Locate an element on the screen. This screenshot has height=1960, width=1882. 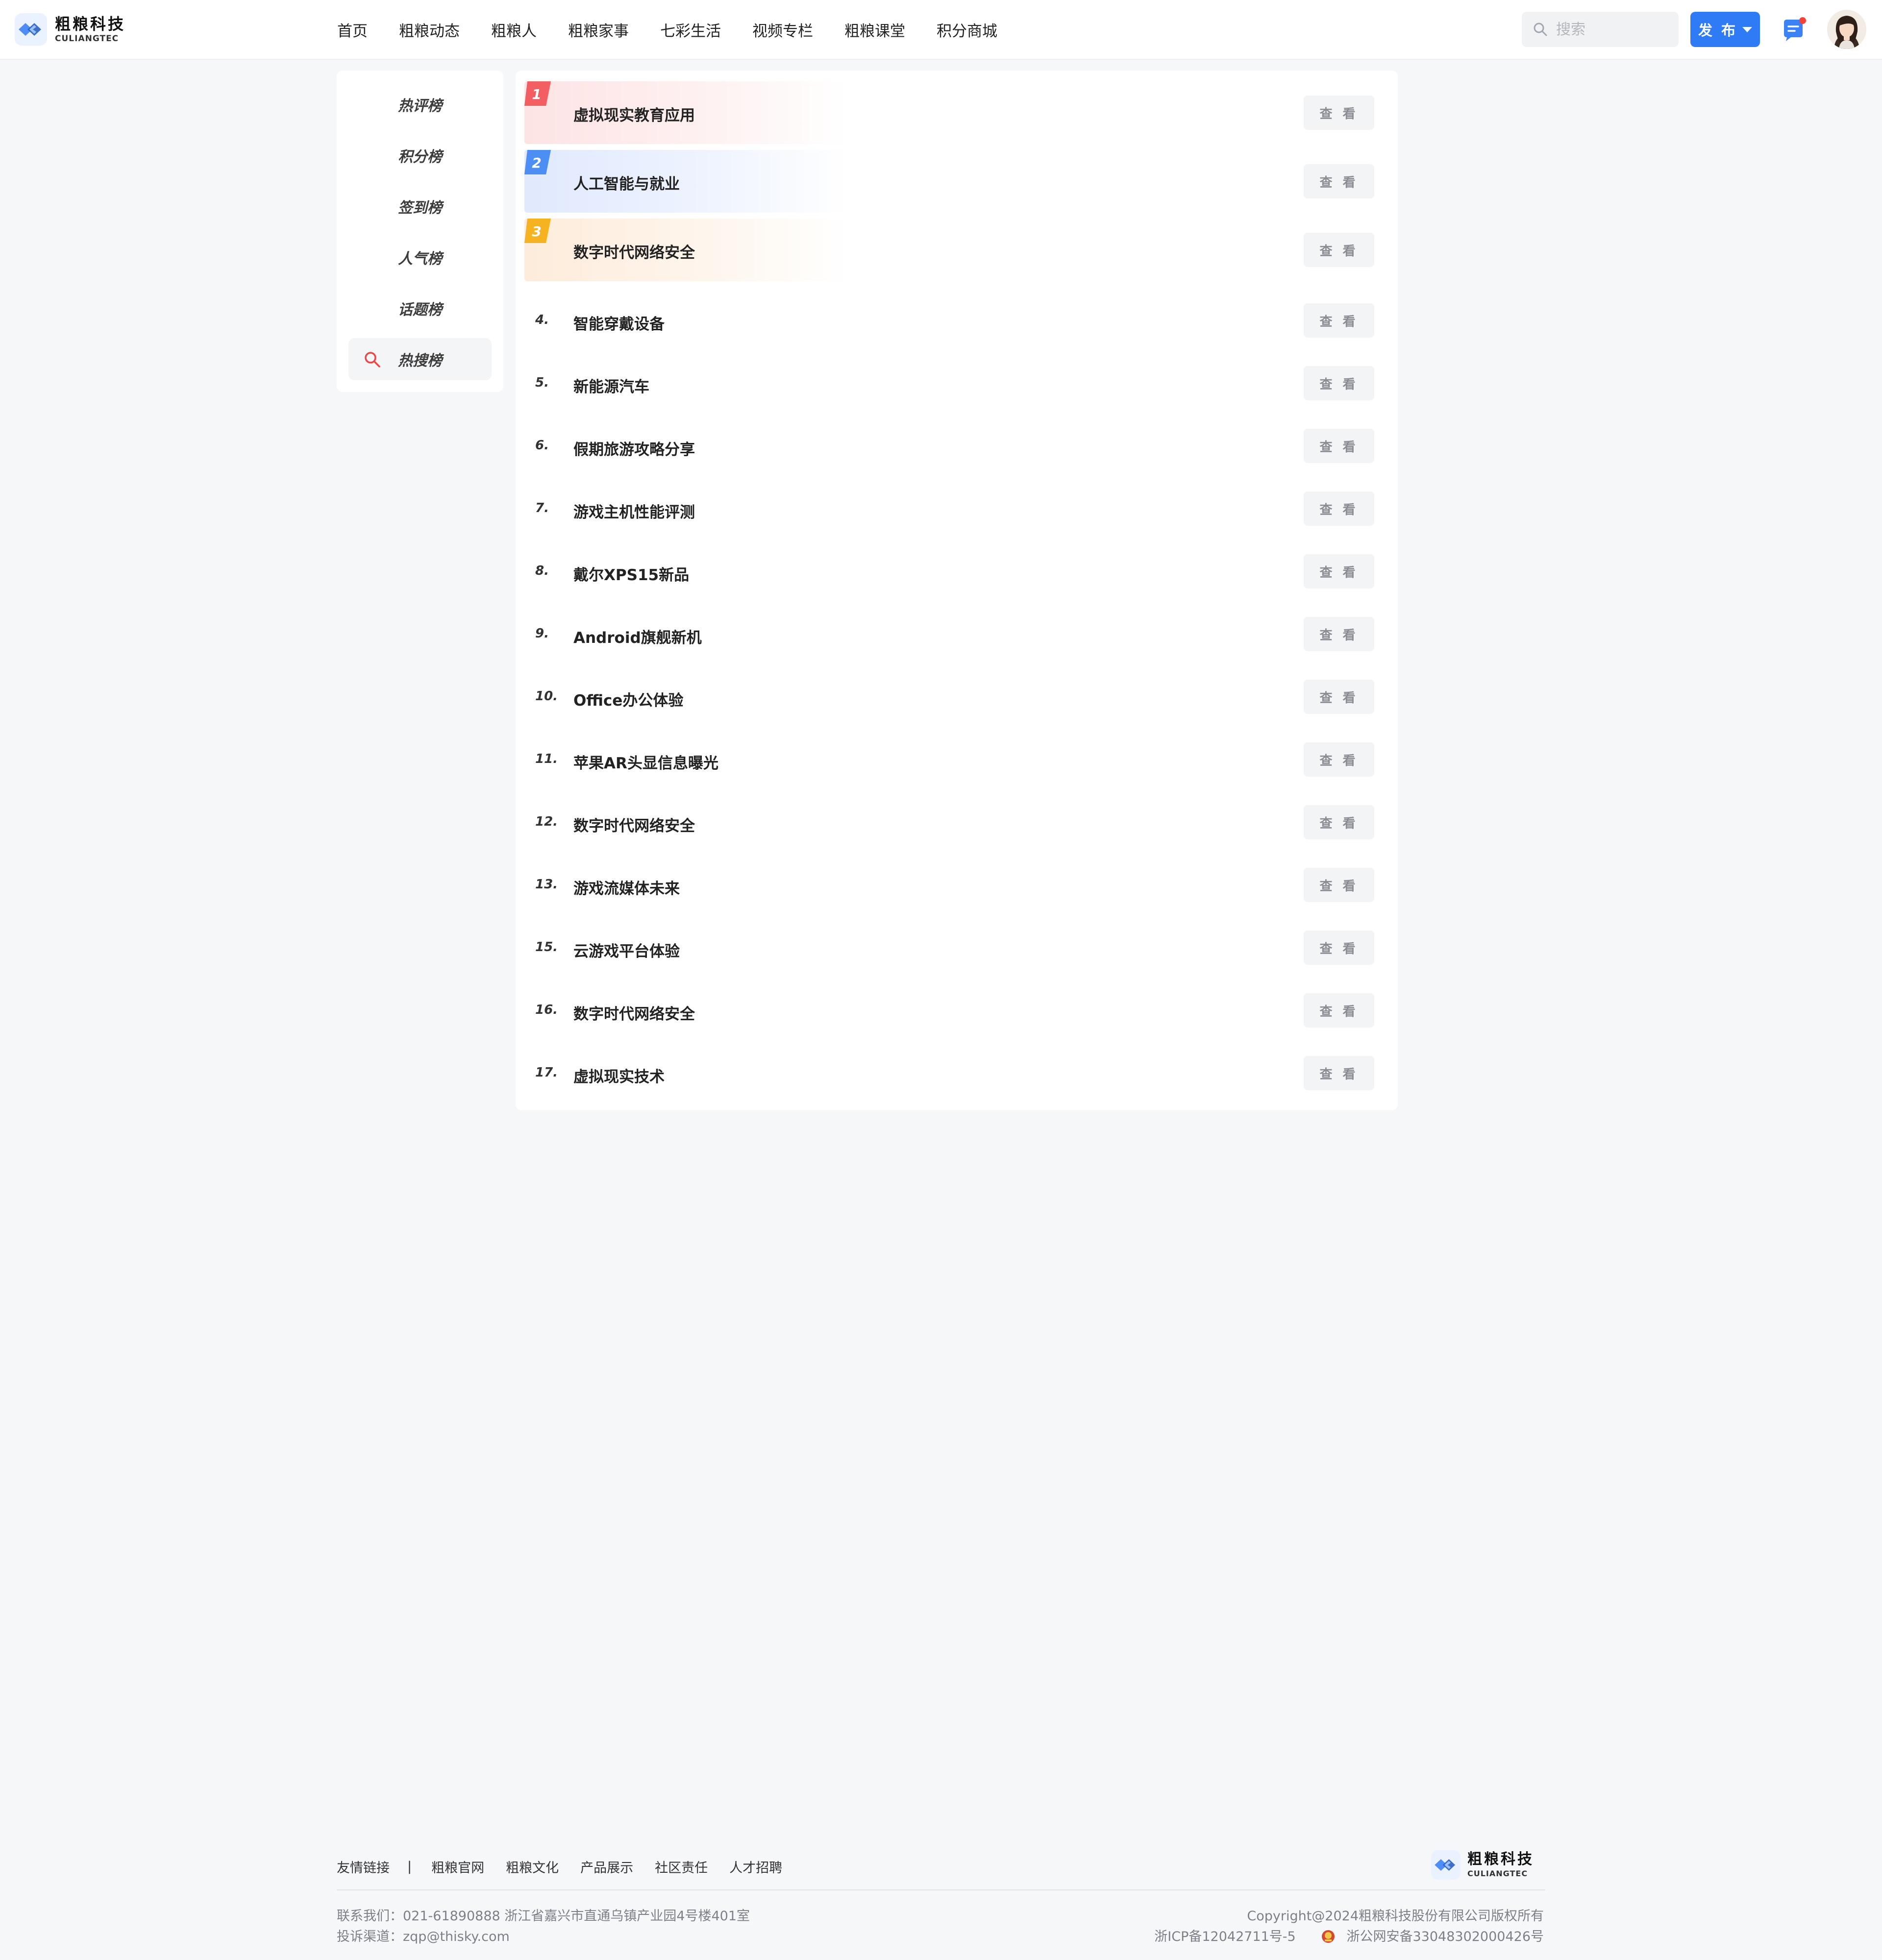
friend-links-label: 友情链接 is located at coordinates (364, 1868).